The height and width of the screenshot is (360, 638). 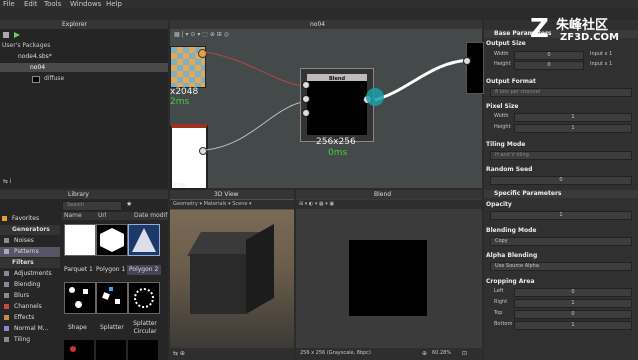 I want to click on crop-right-value: 1, so click(x=573, y=303).